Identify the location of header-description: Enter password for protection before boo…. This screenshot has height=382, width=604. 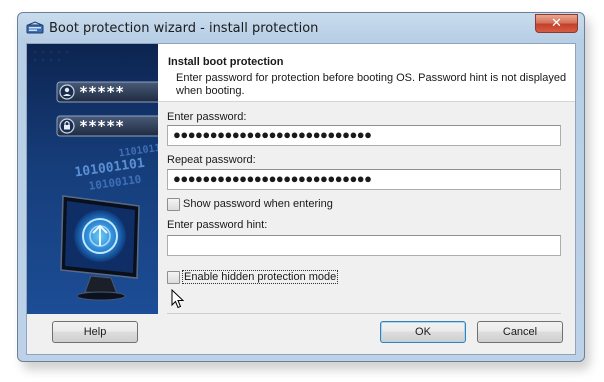
(371, 84).